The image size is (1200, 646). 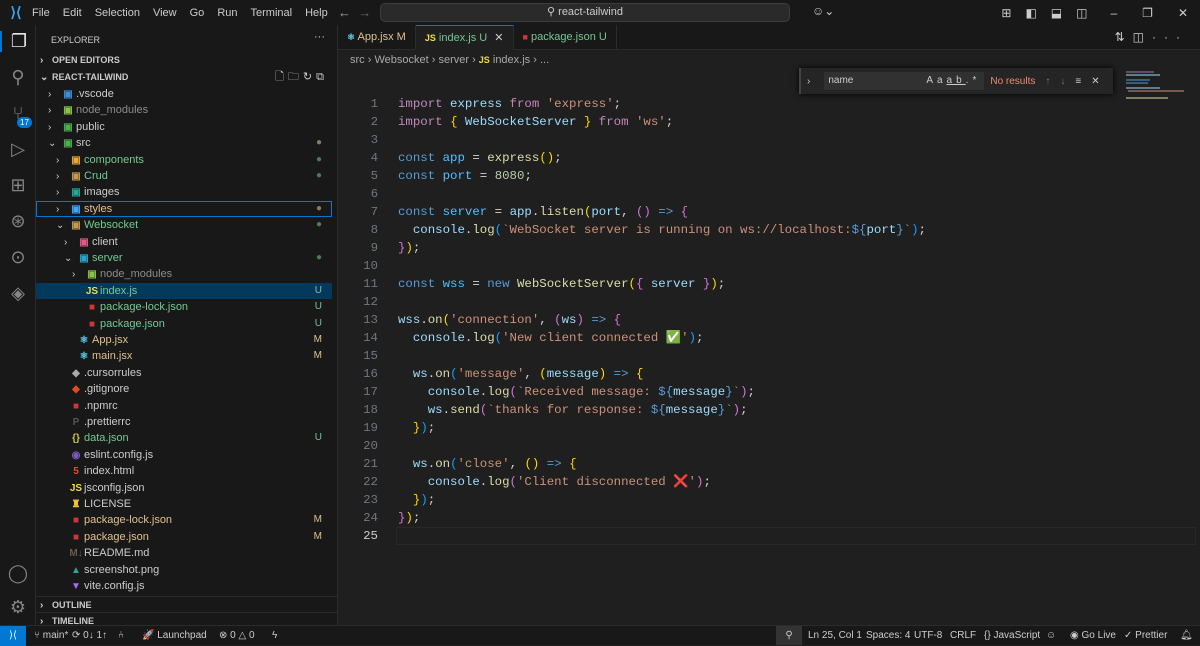 What do you see at coordinates (174, 635) in the screenshot?
I see `launchpad-status: 🚀 Launchpad` at bounding box center [174, 635].